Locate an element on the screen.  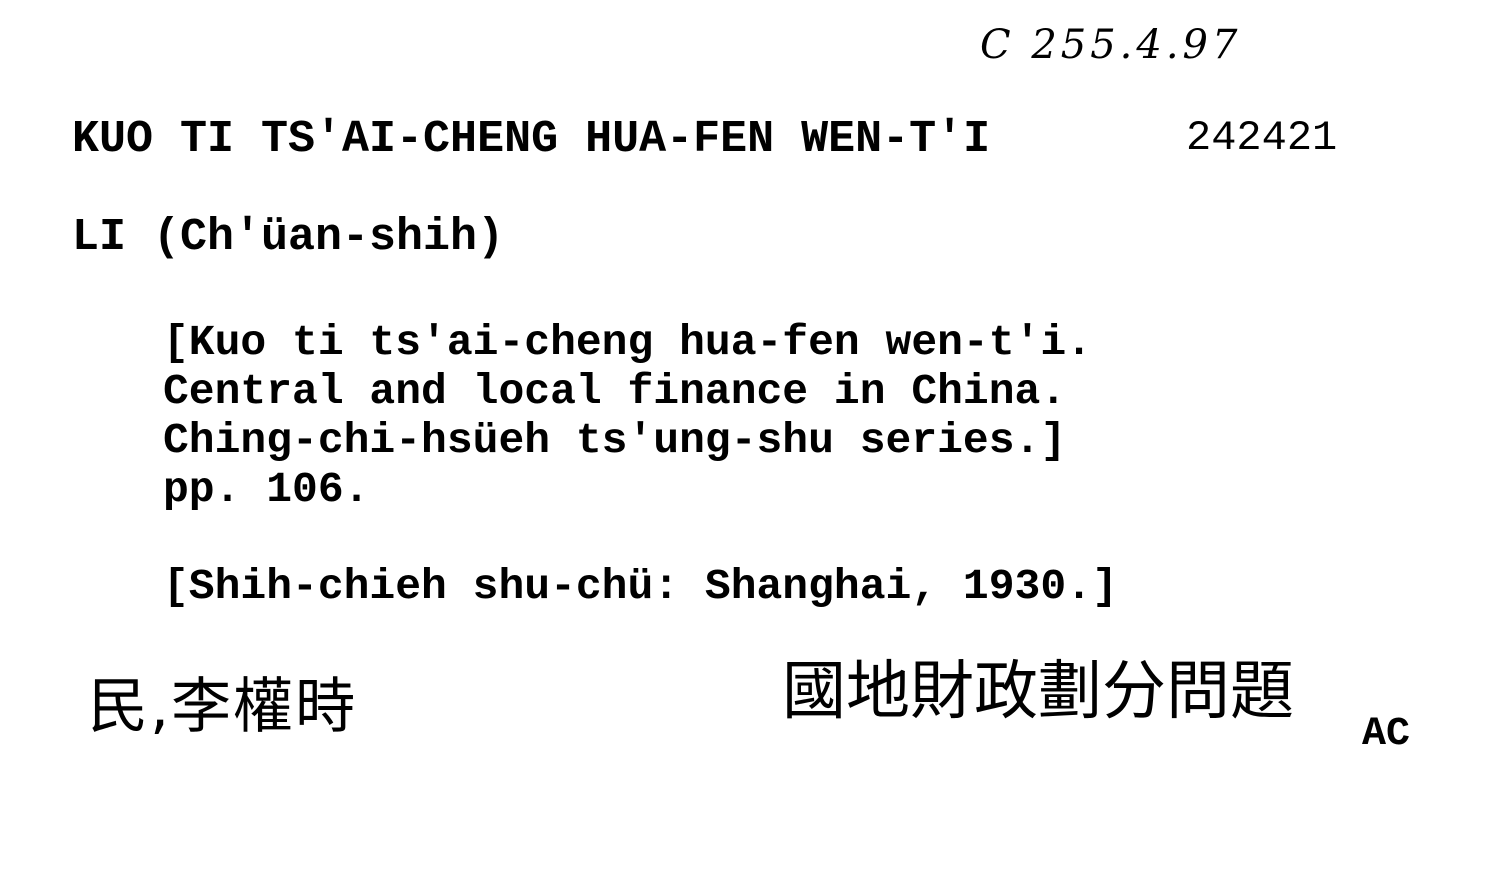
handwritten-chinese-title: 國地財政劃分問題 is located at coordinates (1038, 692).